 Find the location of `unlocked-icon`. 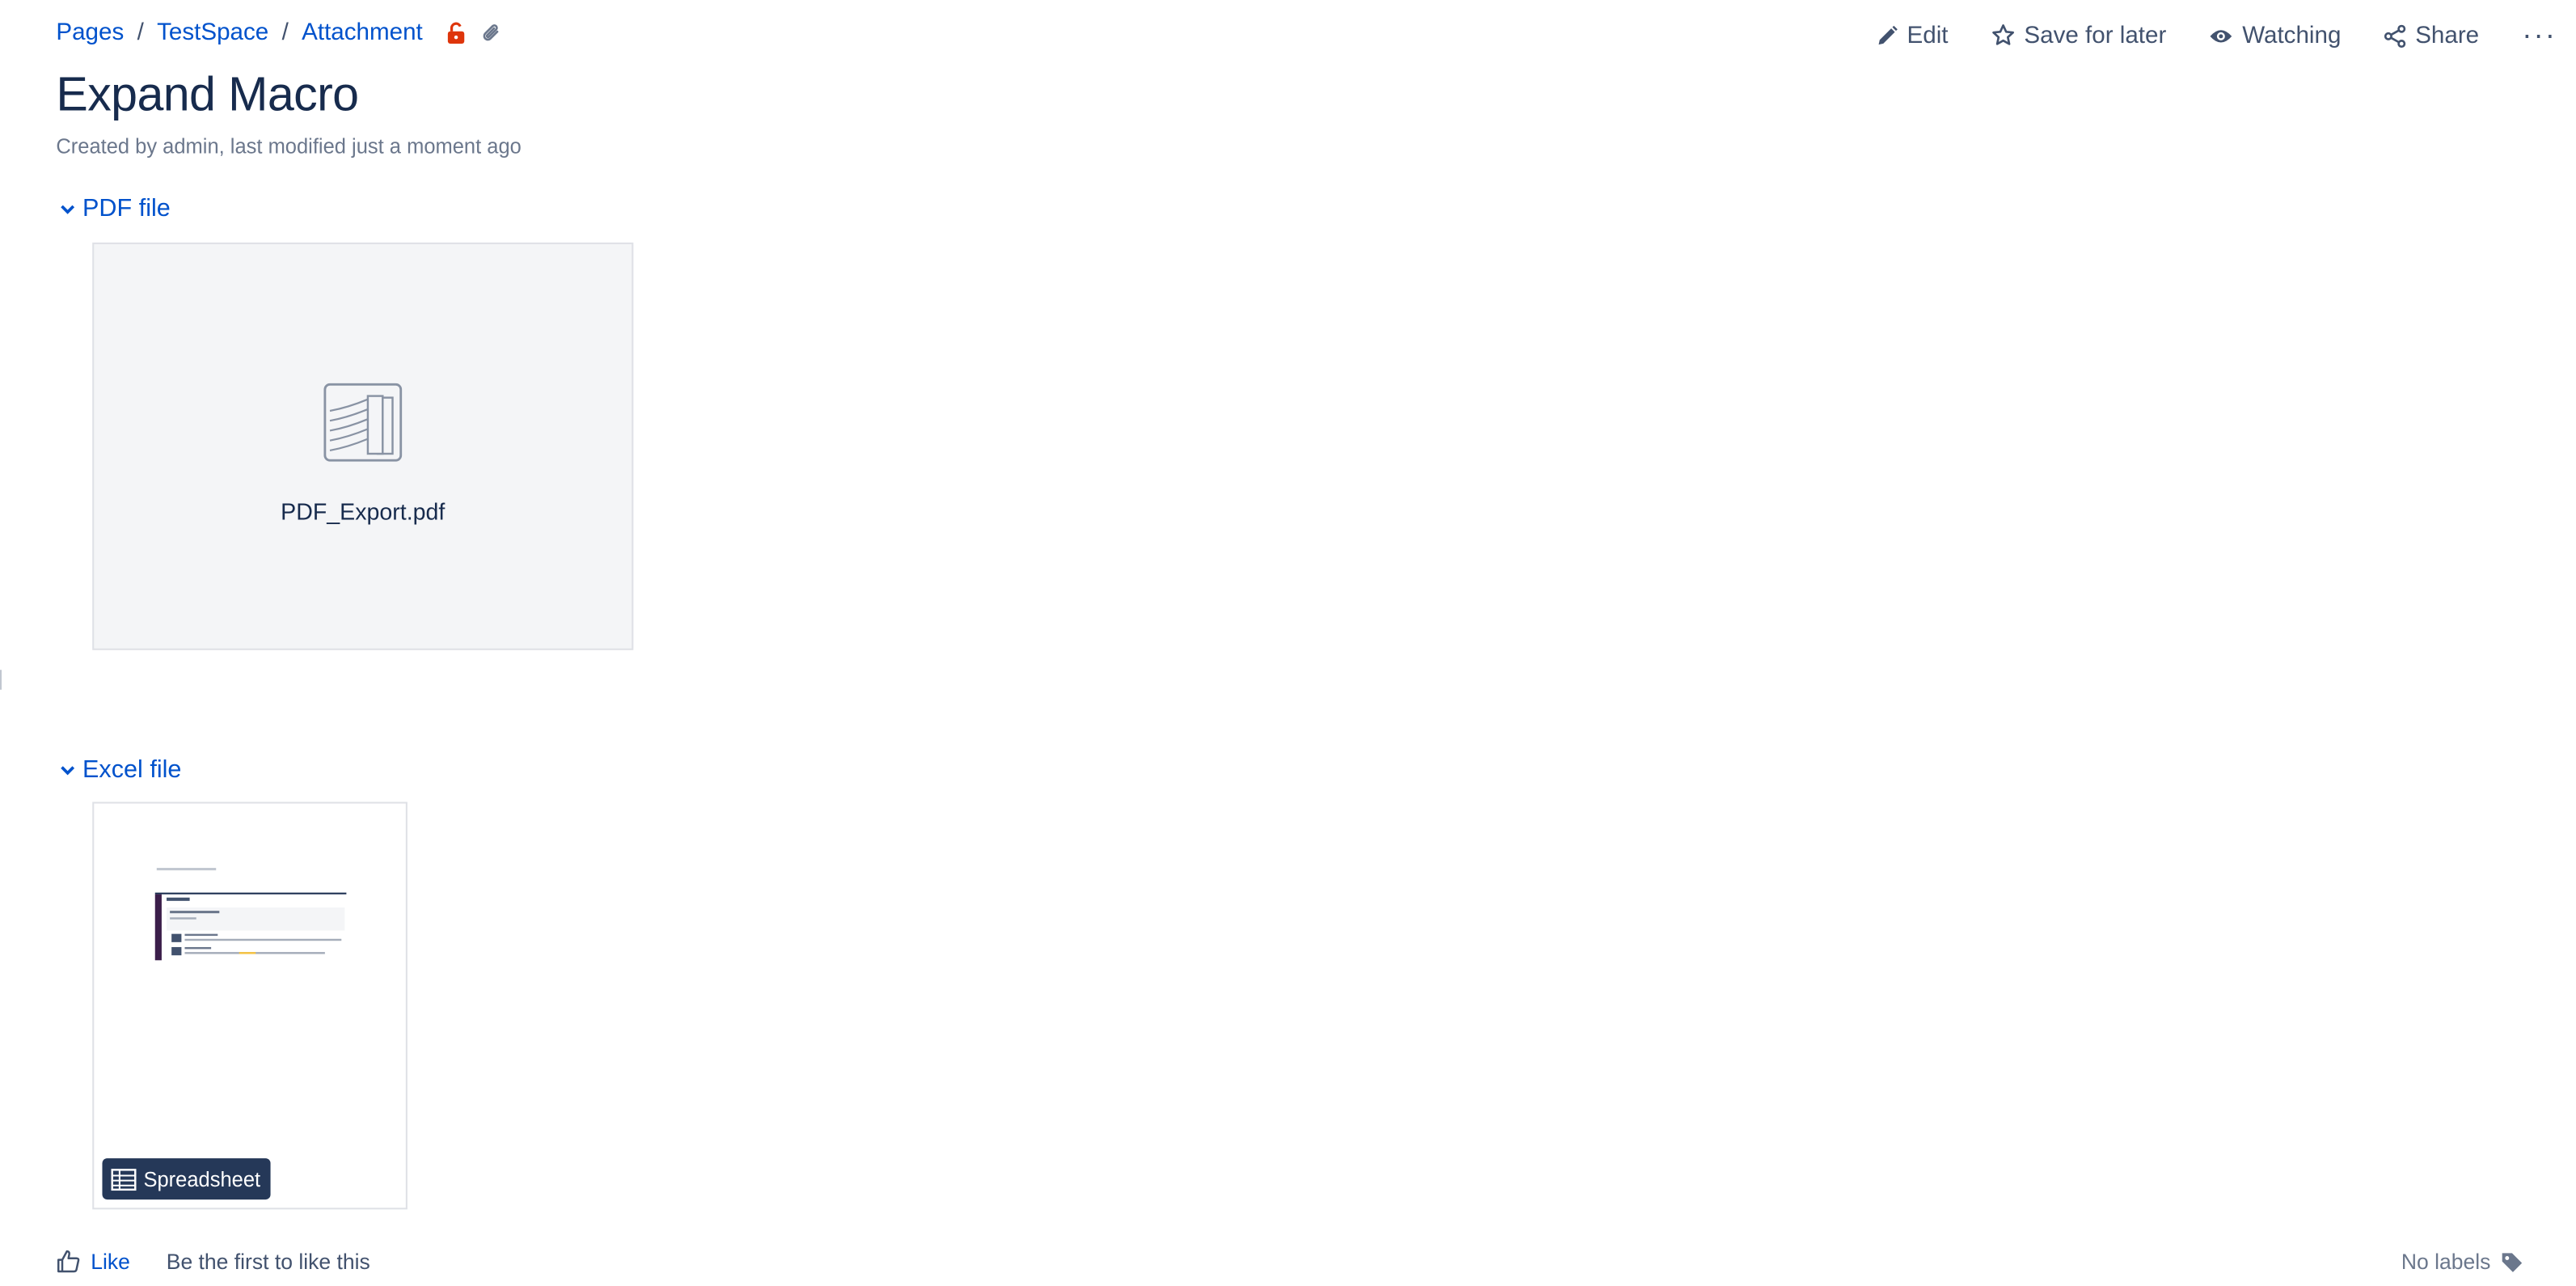

unlocked-icon is located at coordinates (456, 33).